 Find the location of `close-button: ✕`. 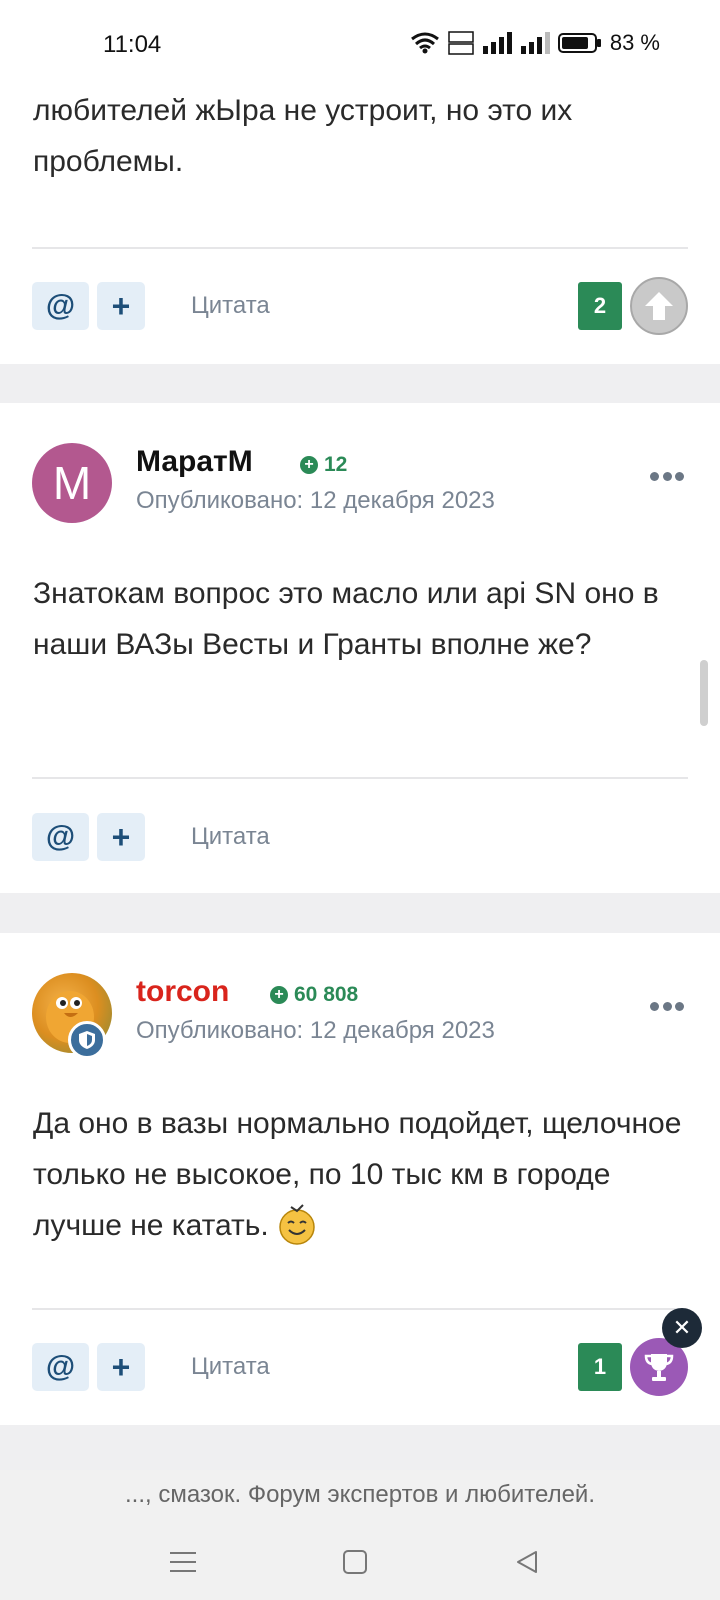

close-button: ✕ is located at coordinates (682, 1328).